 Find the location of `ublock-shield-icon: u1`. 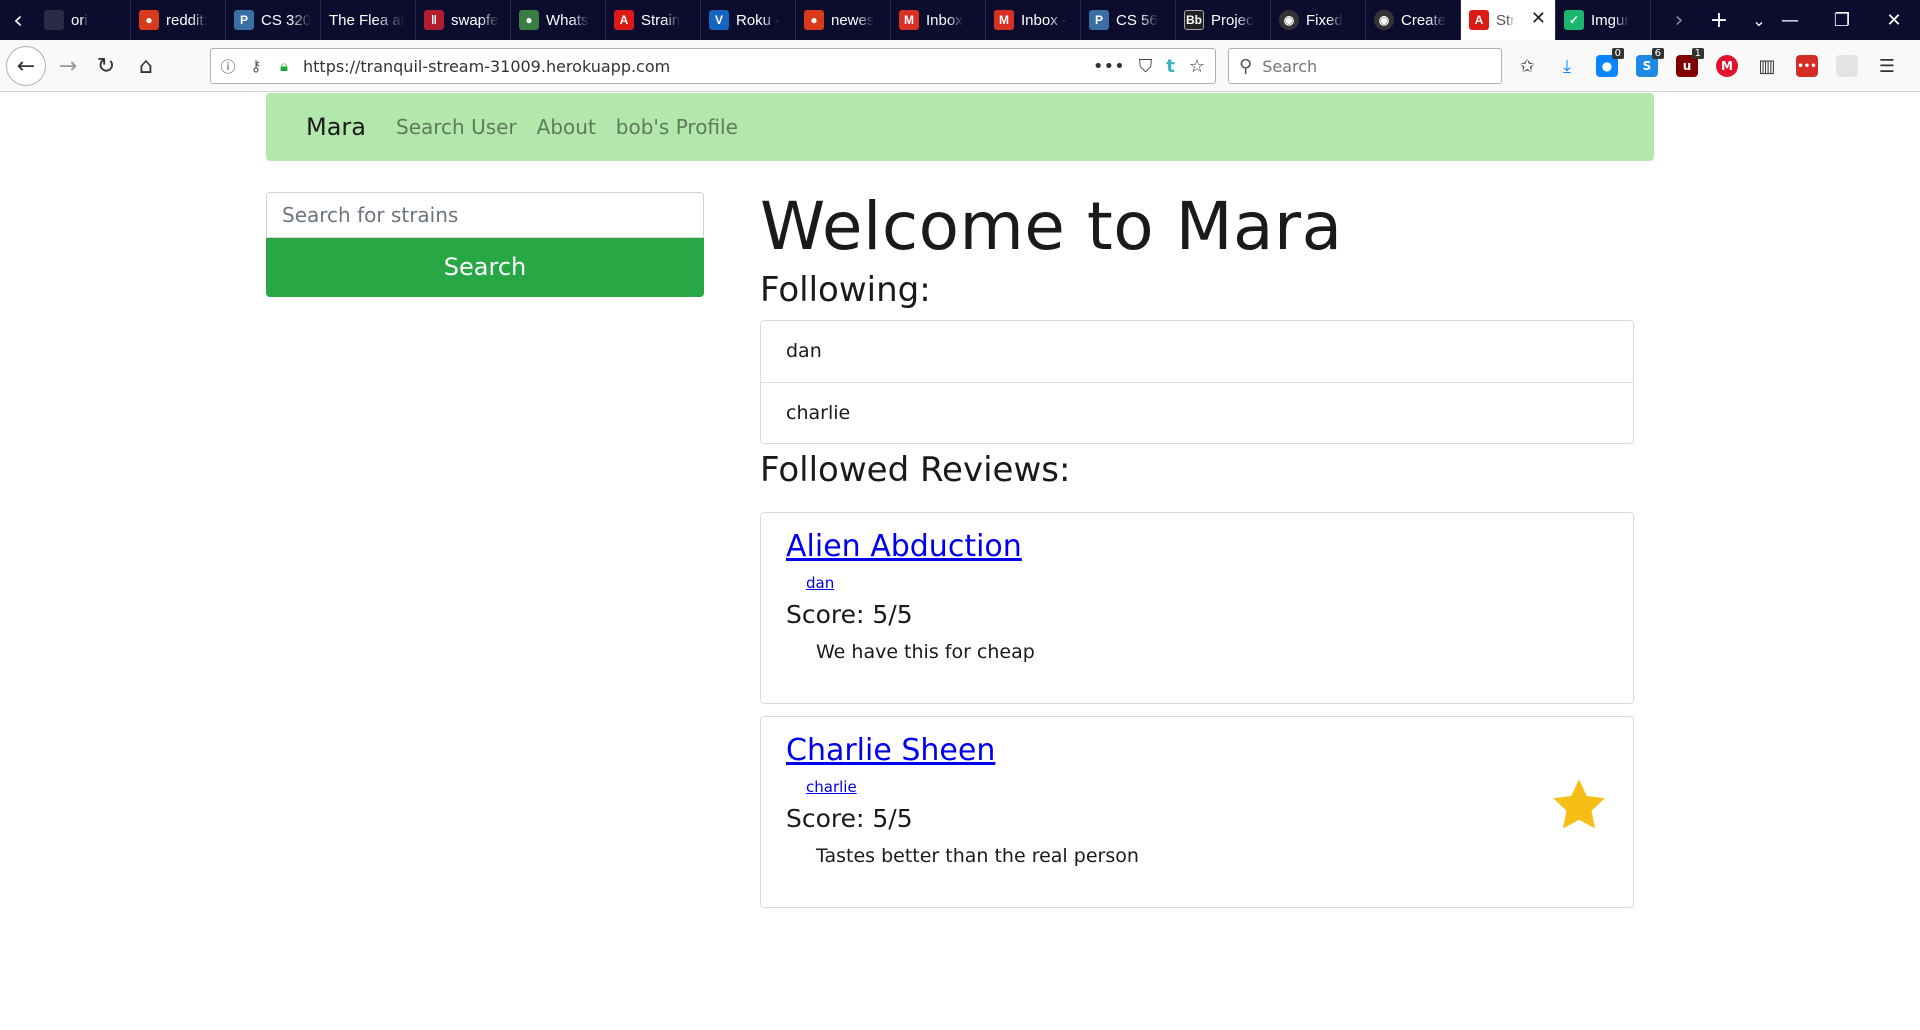

ublock-shield-icon: u1 is located at coordinates (1687, 66).